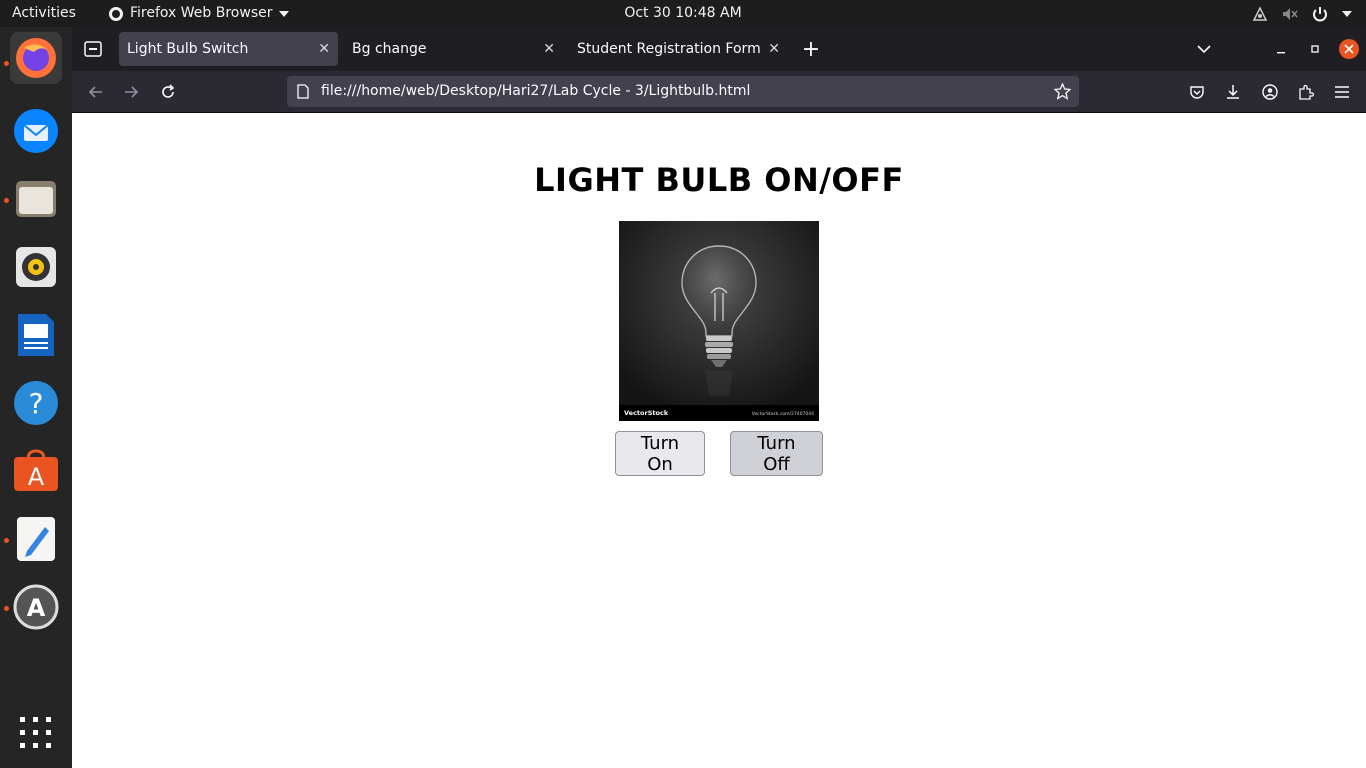 This screenshot has height=768, width=1366. I want to click on tab-label: Light Bulb Switch, so click(188, 49).